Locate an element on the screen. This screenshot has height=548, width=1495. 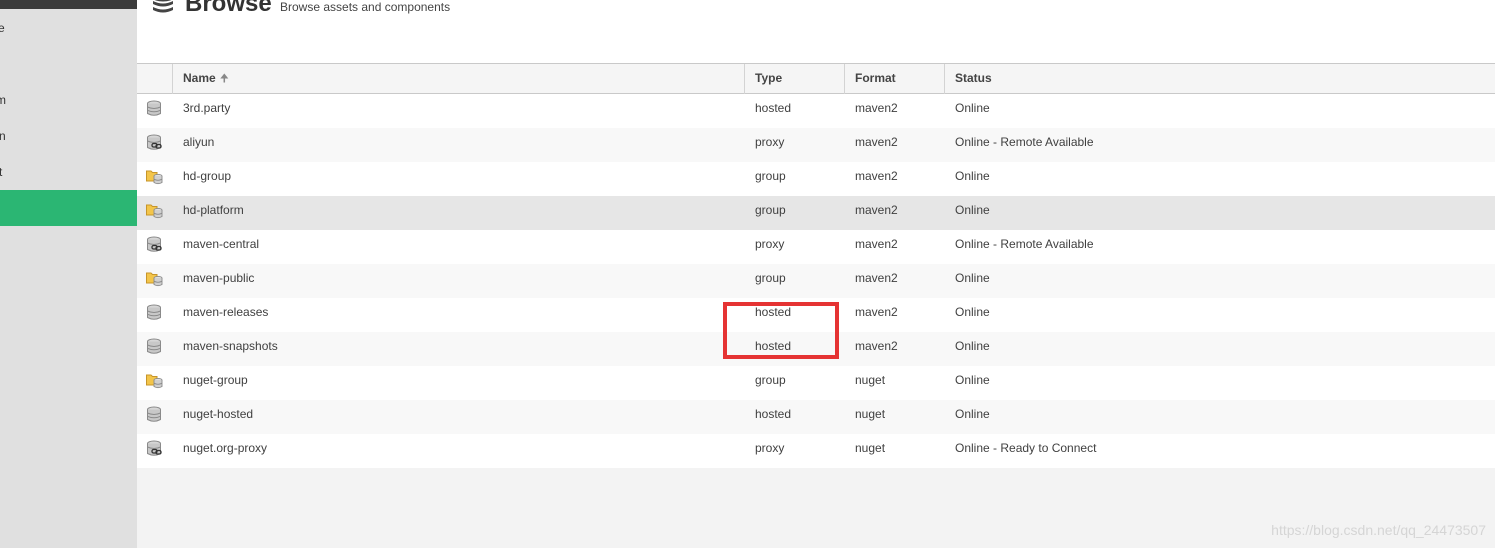
page-subtitle: Browse assets and components is located at coordinates (365, 7).